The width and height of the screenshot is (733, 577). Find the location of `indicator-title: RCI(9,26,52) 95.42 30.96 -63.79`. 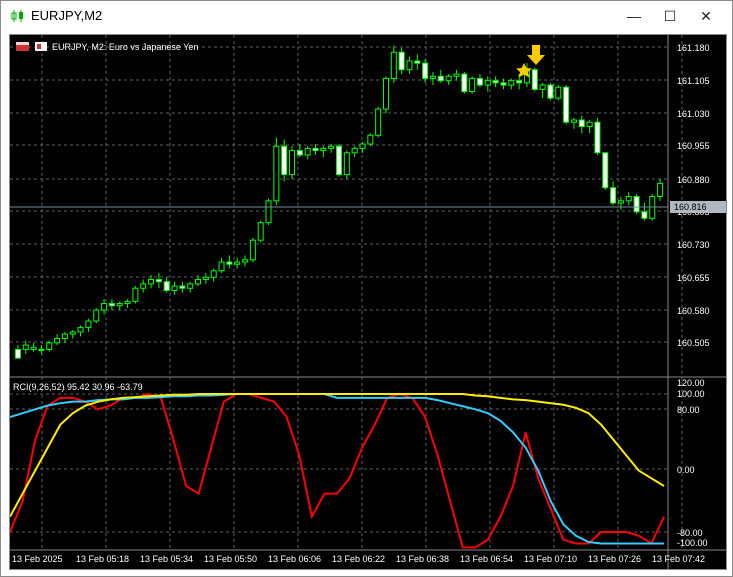

indicator-title: RCI(9,26,52) 95.42 30.96 -63.79 is located at coordinates (78, 387).